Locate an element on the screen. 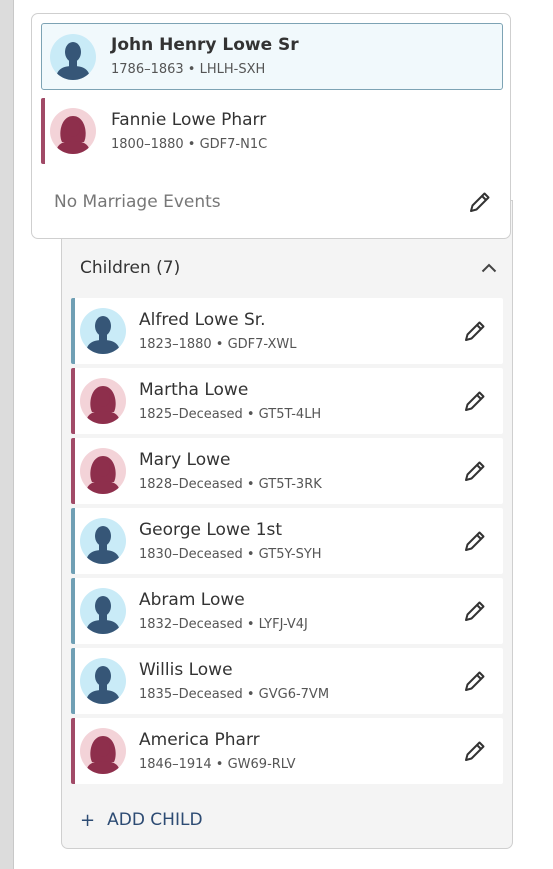  child-meta: 1846–1914 • GW69-RLV is located at coordinates (217, 764).